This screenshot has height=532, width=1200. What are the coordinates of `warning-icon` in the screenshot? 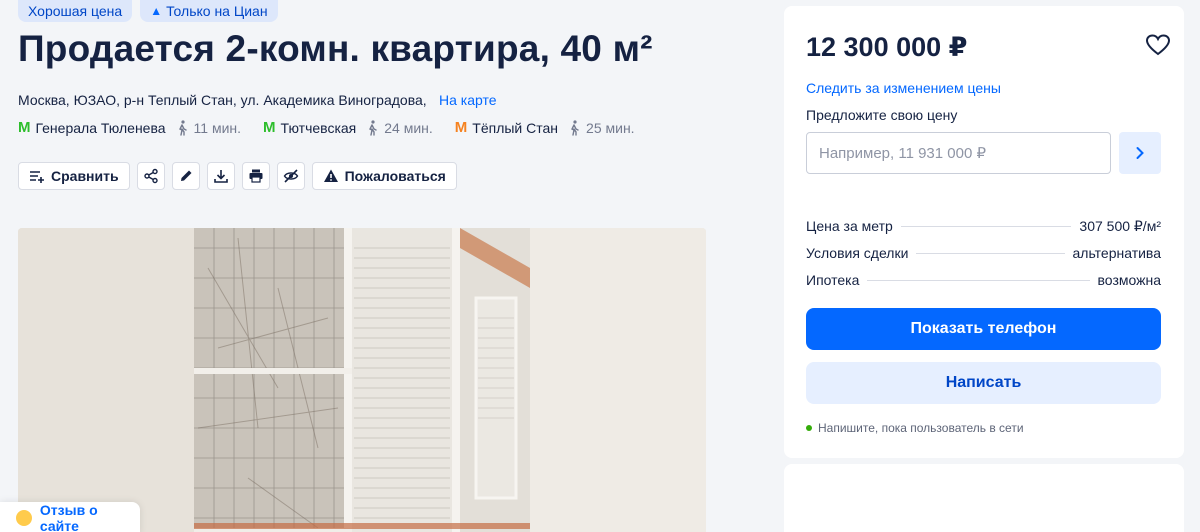 It's located at (330, 175).